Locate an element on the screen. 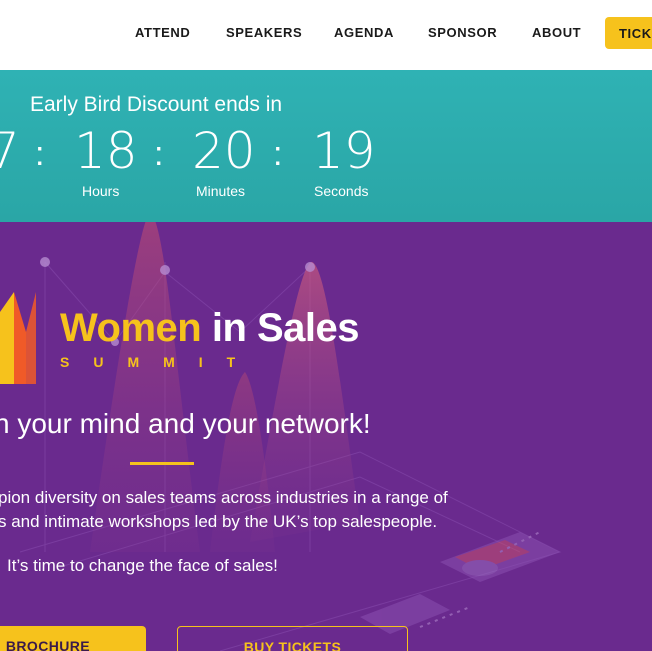 This screenshot has height=651, width=652. nav-tickets-button: TICK is located at coordinates (628, 33).